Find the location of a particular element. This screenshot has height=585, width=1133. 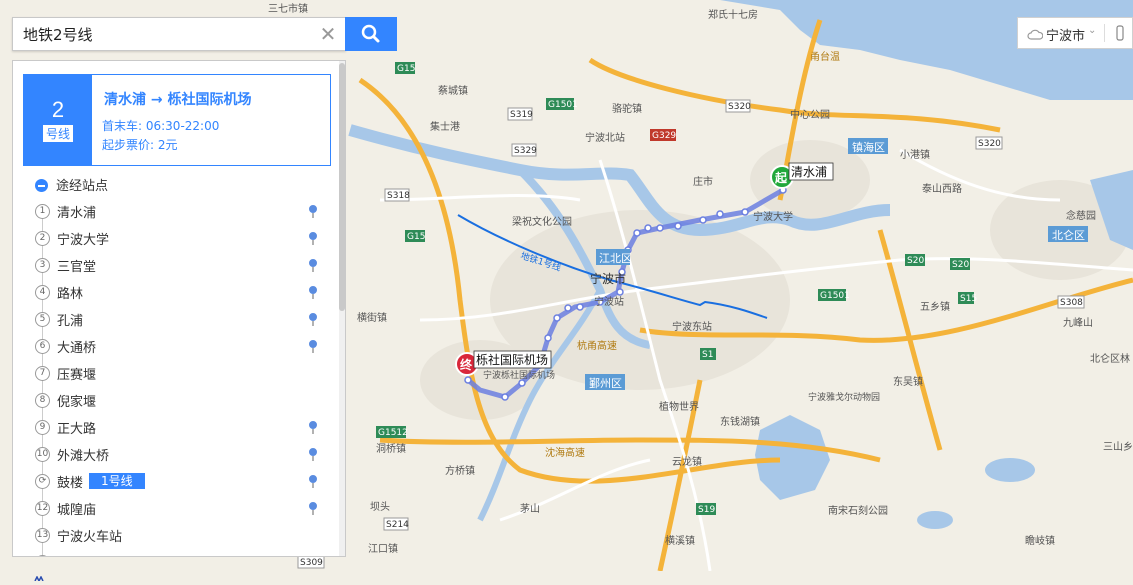

stop-number: 4 is located at coordinates (42, 292).